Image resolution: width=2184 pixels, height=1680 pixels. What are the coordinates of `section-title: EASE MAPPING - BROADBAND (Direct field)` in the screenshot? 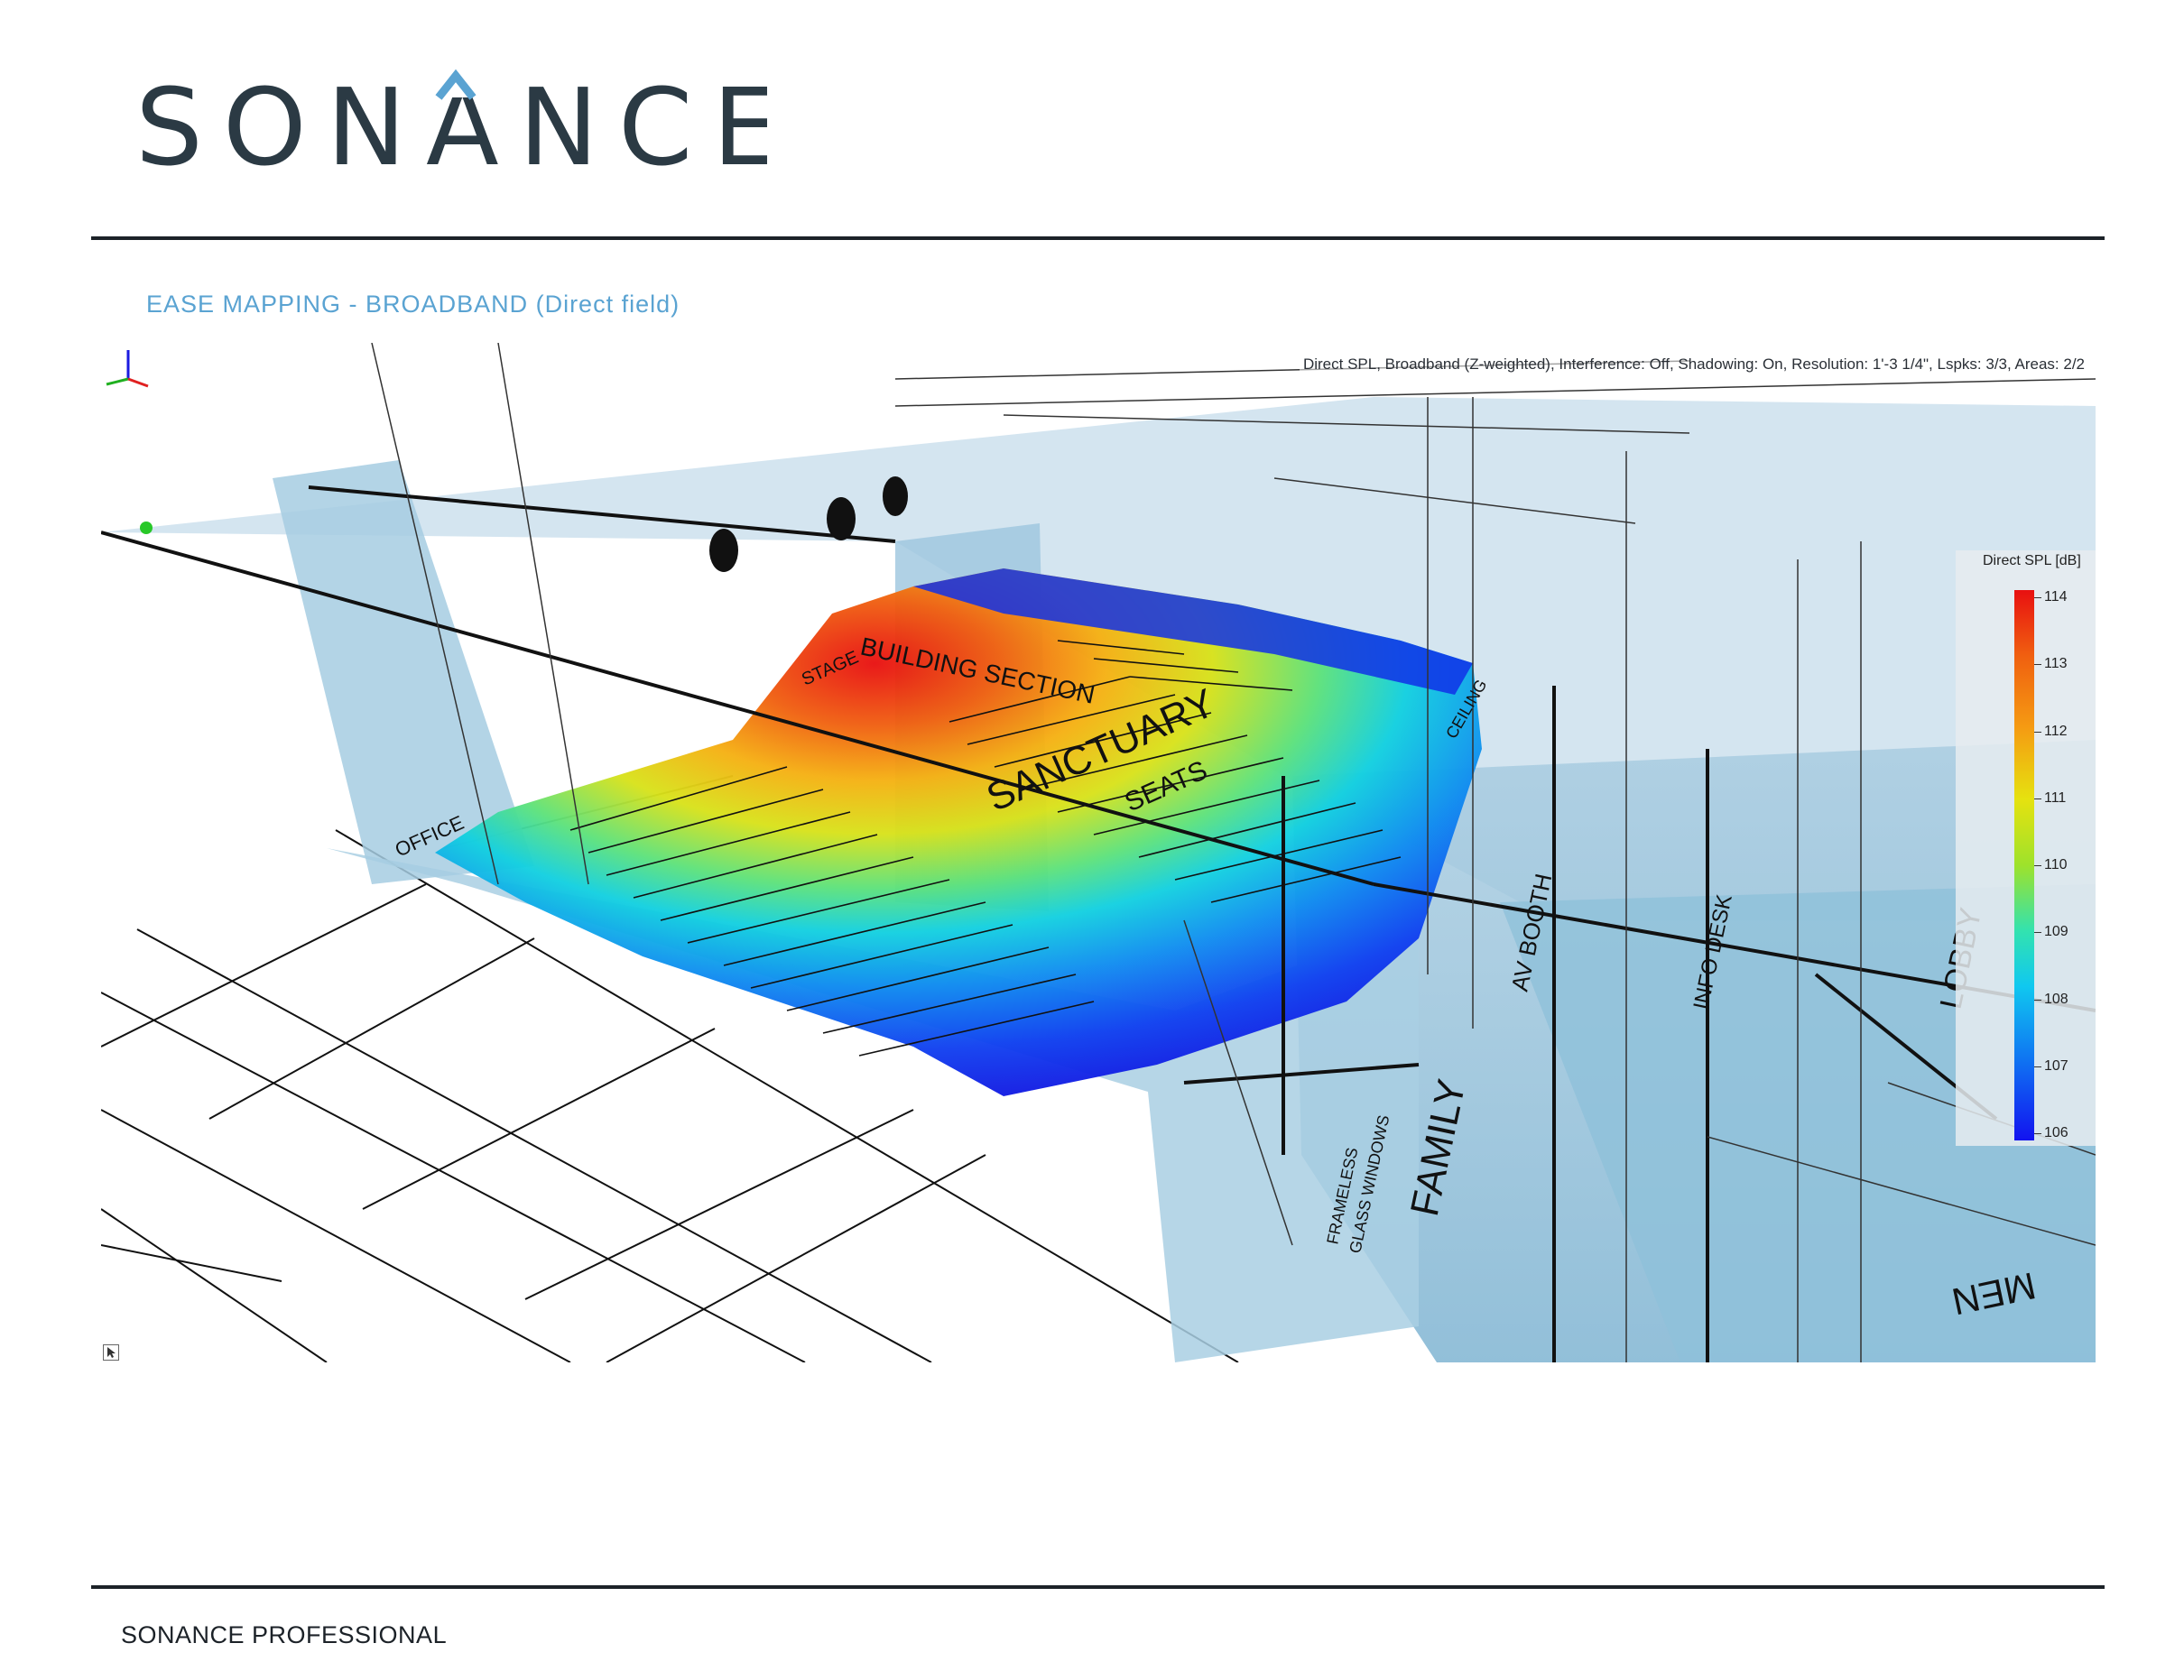 It's located at (413, 304).